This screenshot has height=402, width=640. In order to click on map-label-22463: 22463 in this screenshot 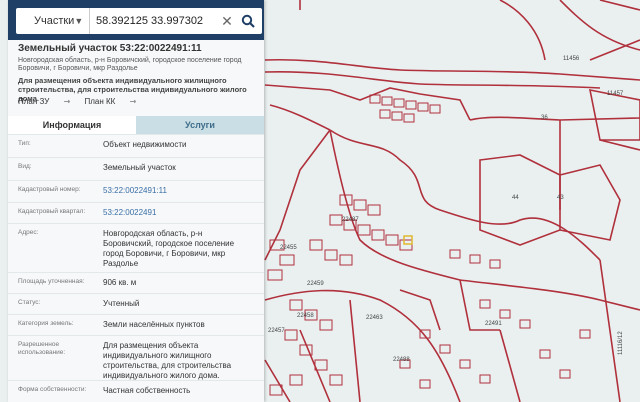, I will do `click(374, 318)`.